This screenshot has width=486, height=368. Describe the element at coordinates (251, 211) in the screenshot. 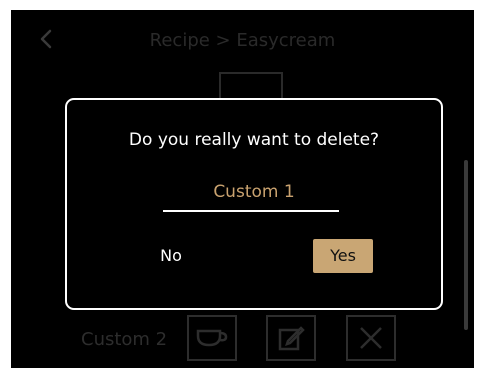

I see `item-name-underline` at that location.